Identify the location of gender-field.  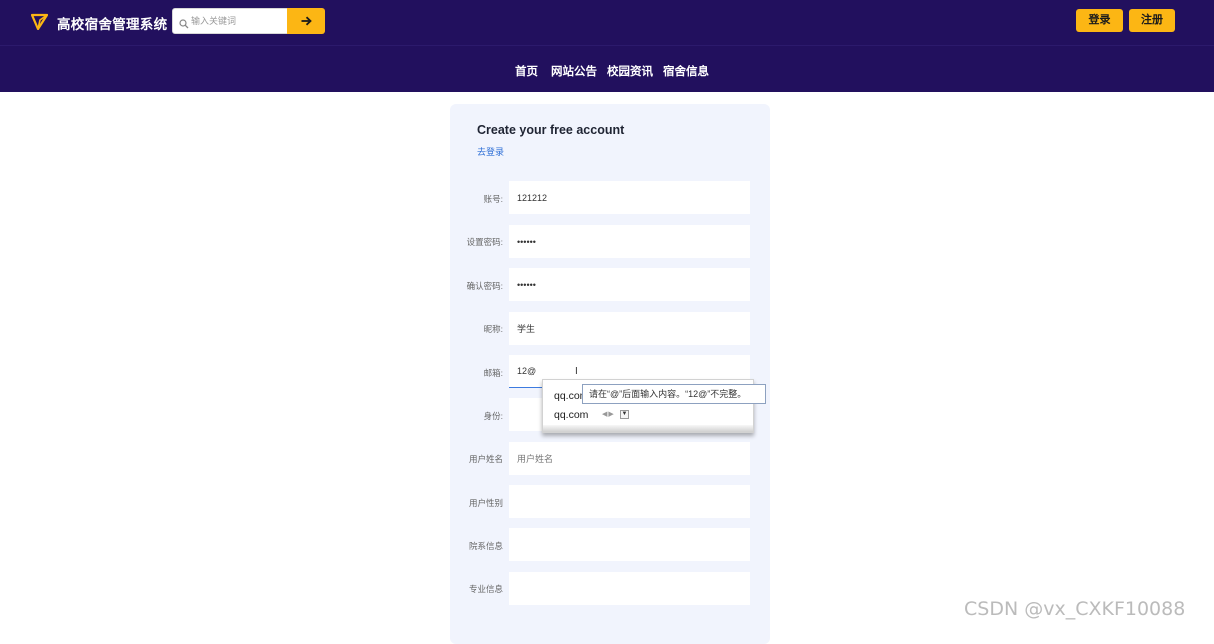
(629, 501).